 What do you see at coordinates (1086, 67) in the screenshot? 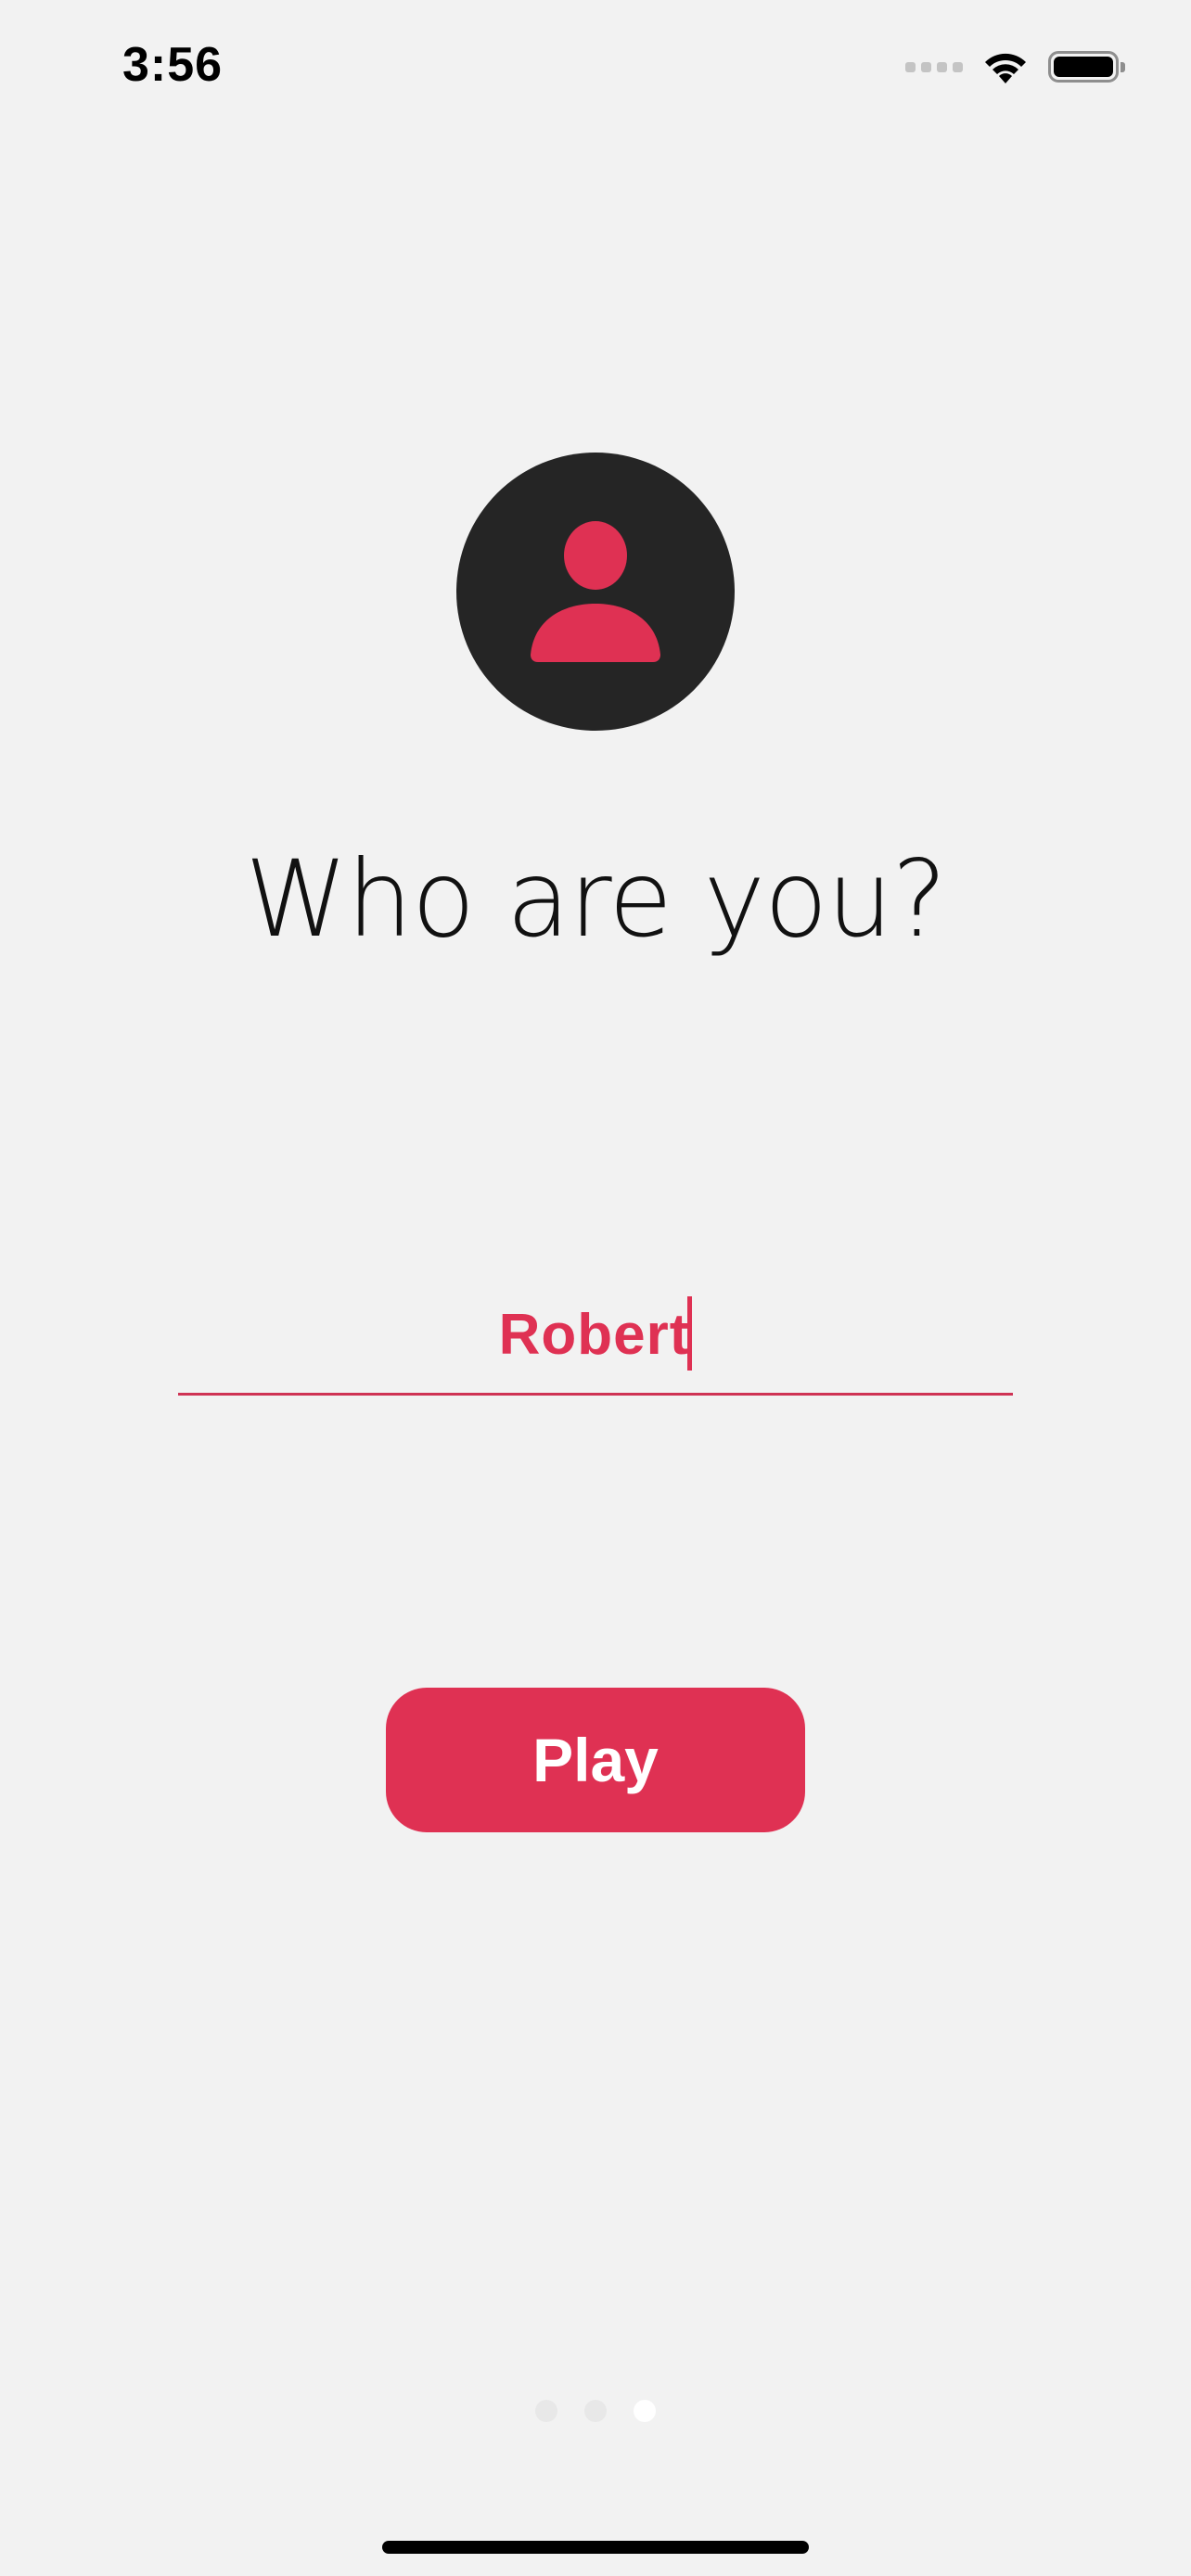
I see `battery-icon` at bounding box center [1086, 67].